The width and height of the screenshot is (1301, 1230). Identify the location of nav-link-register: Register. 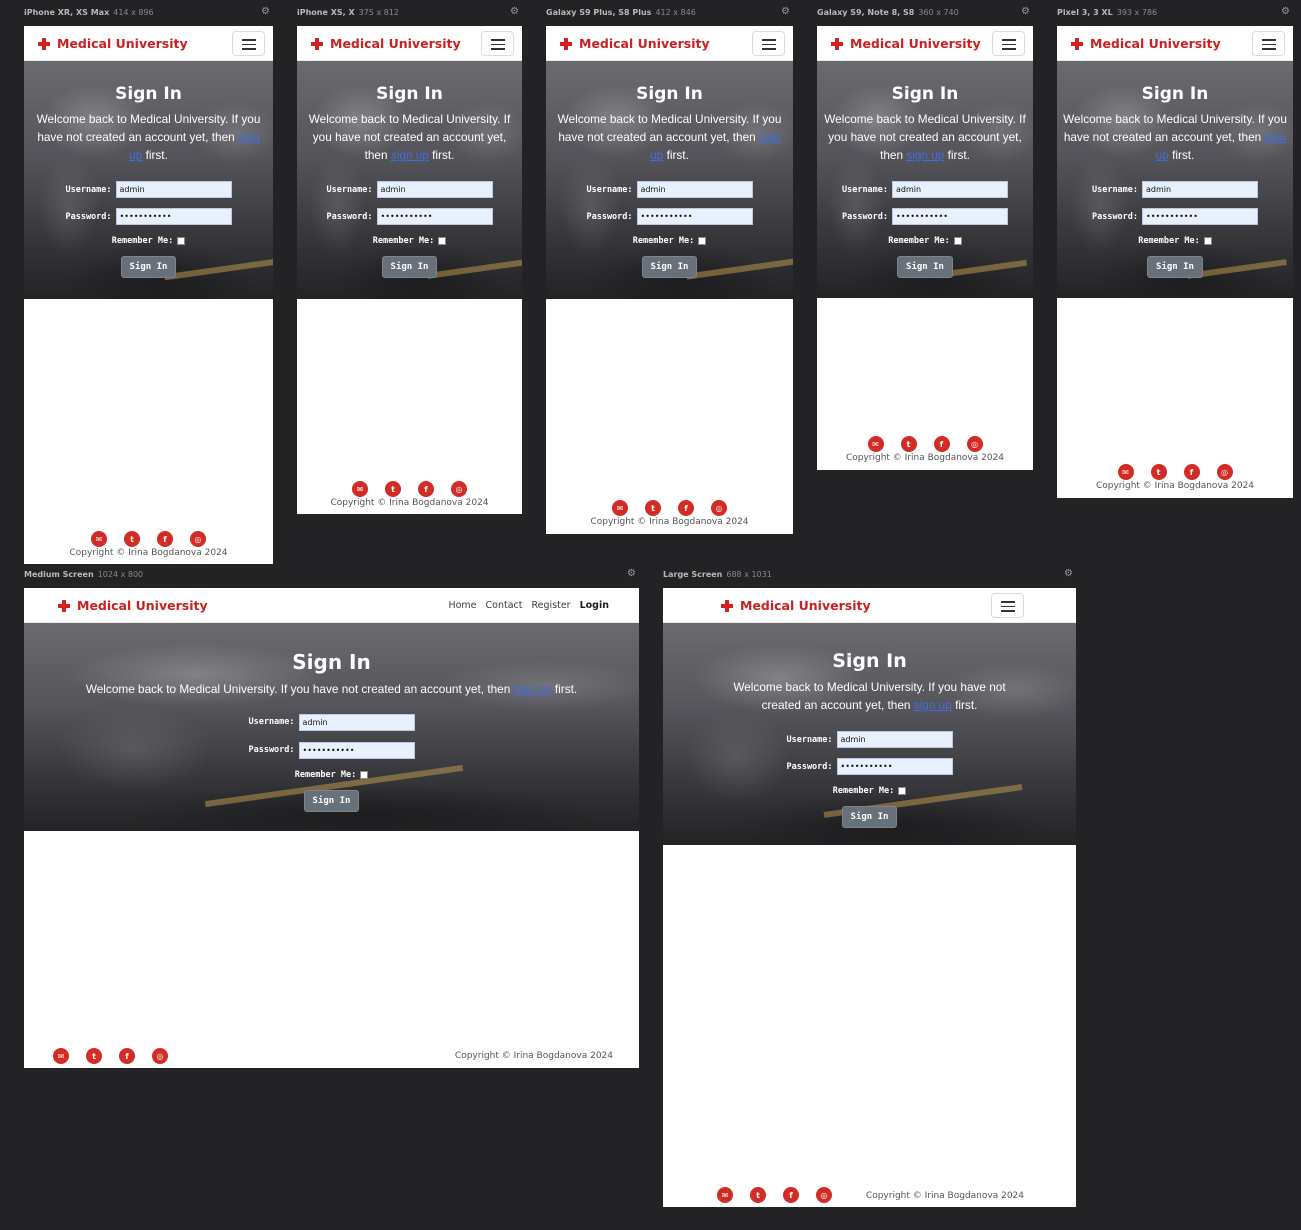
(550, 605).